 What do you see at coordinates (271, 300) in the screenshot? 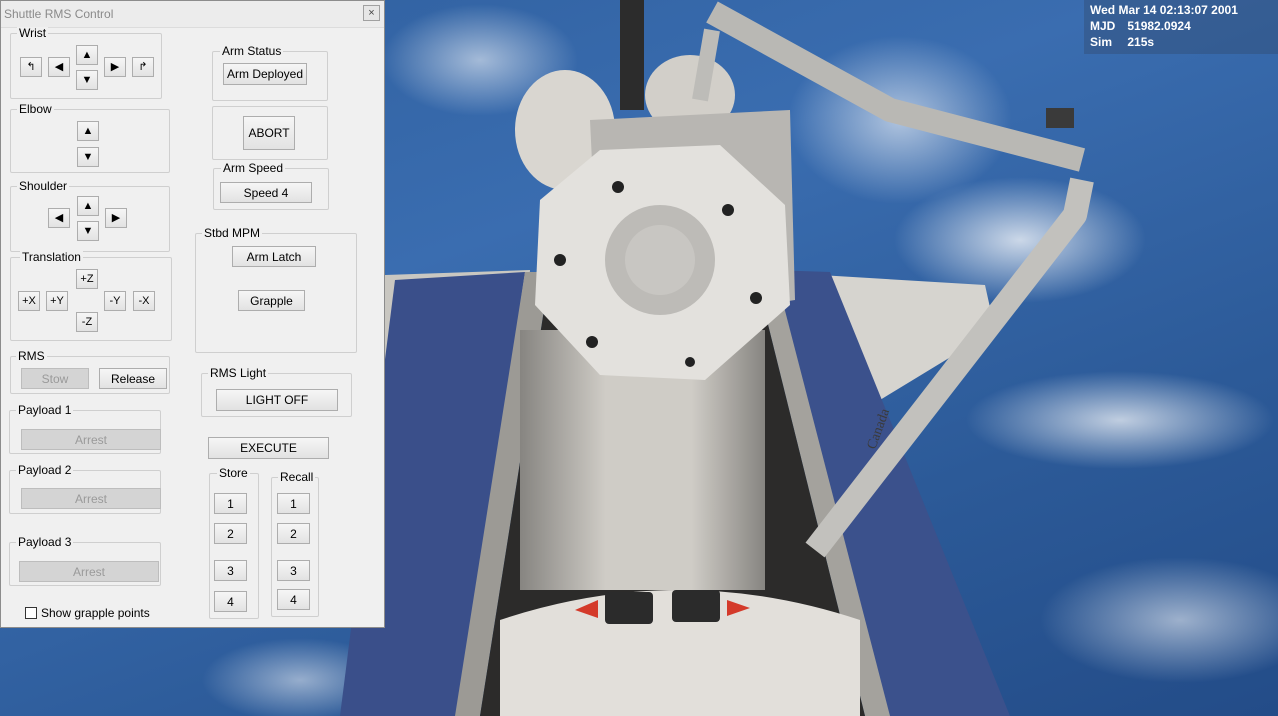
I see `grapple-button: Grapple` at bounding box center [271, 300].